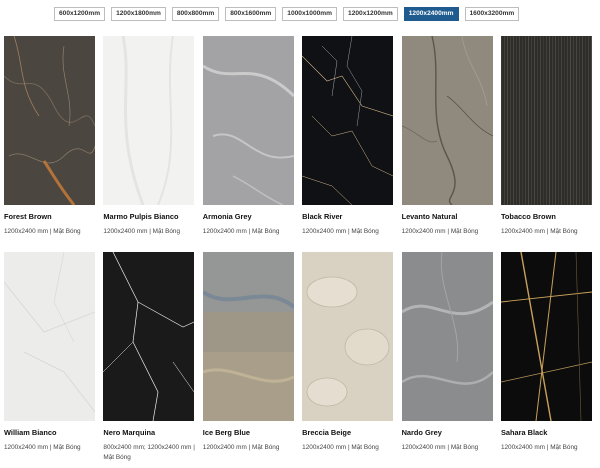 Image resolution: width=600 pixels, height=468 pixels. What do you see at coordinates (149, 452) in the screenshot?
I see `product-spec: 800x2400 mm; 1200x2400 mm | Mặt Bóng` at bounding box center [149, 452].